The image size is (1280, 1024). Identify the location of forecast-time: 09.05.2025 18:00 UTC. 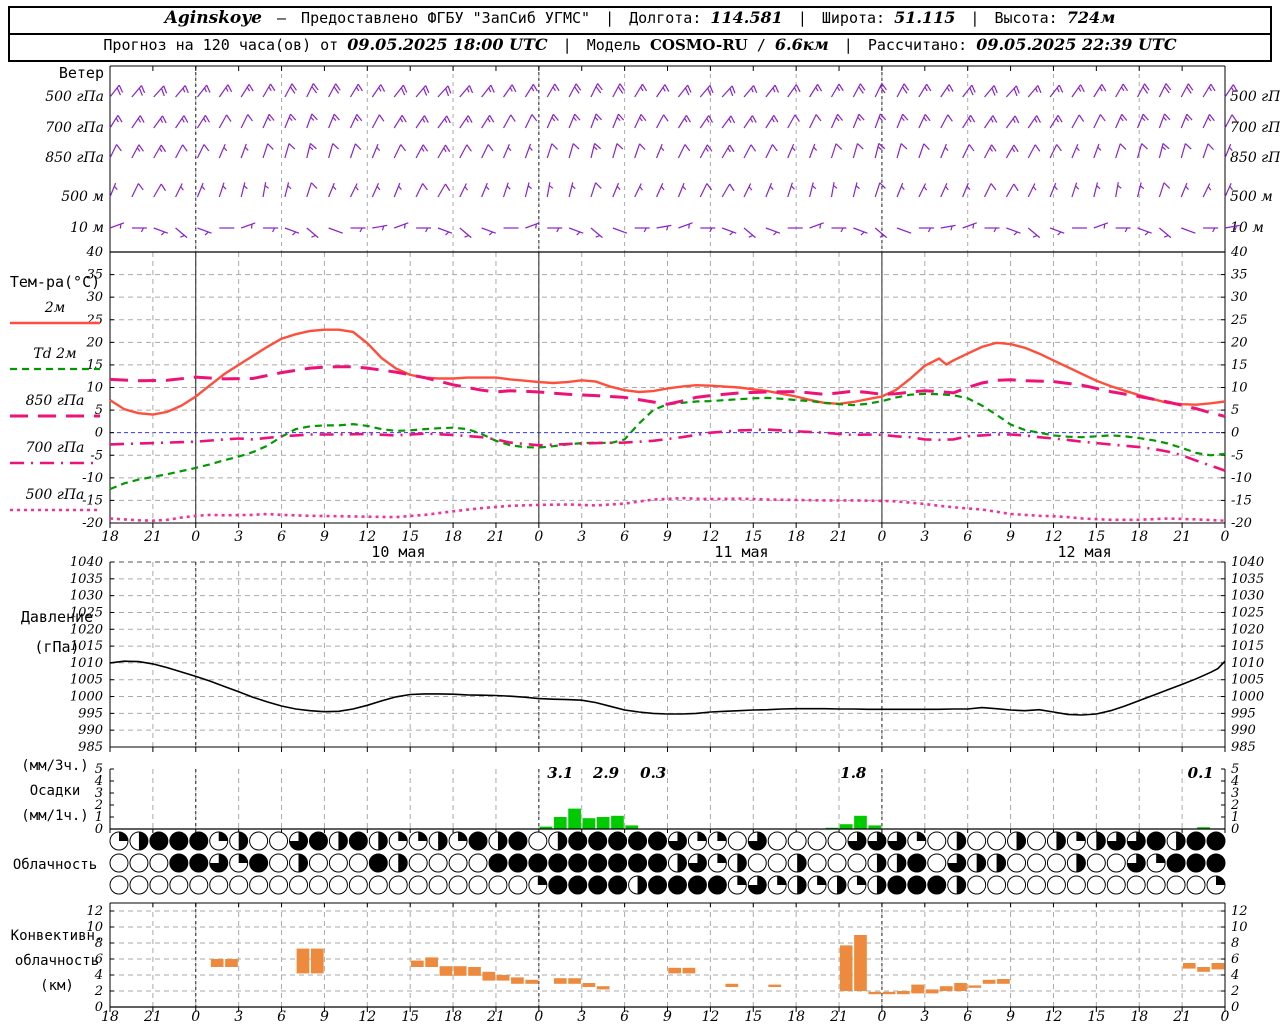
(447, 44).